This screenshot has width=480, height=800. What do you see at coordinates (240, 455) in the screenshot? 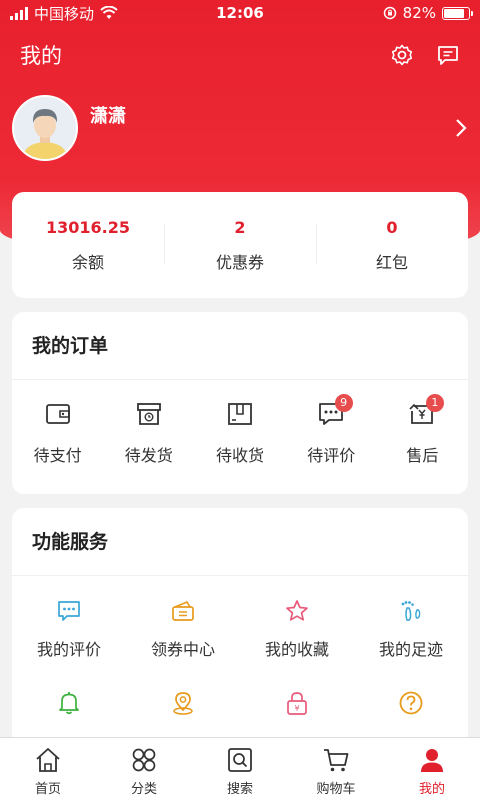
I see `order-item-label: 待收货` at bounding box center [240, 455].